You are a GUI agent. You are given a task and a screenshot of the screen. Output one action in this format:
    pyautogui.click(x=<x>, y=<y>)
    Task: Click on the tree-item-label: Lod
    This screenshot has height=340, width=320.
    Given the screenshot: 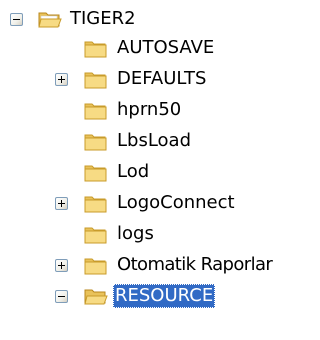 What is the action you would take?
    pyautogui.click(x=133, y=171)
    